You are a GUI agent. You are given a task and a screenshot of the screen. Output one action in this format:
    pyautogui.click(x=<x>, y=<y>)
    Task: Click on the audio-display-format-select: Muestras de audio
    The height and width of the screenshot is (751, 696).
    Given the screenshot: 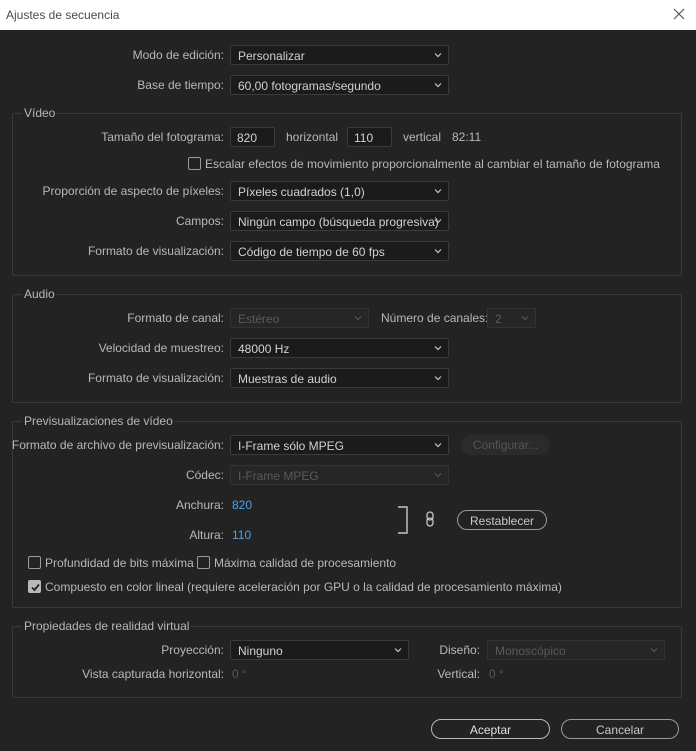 What is the action you would take?
    pyautogui.click(x=339, y=378)
    